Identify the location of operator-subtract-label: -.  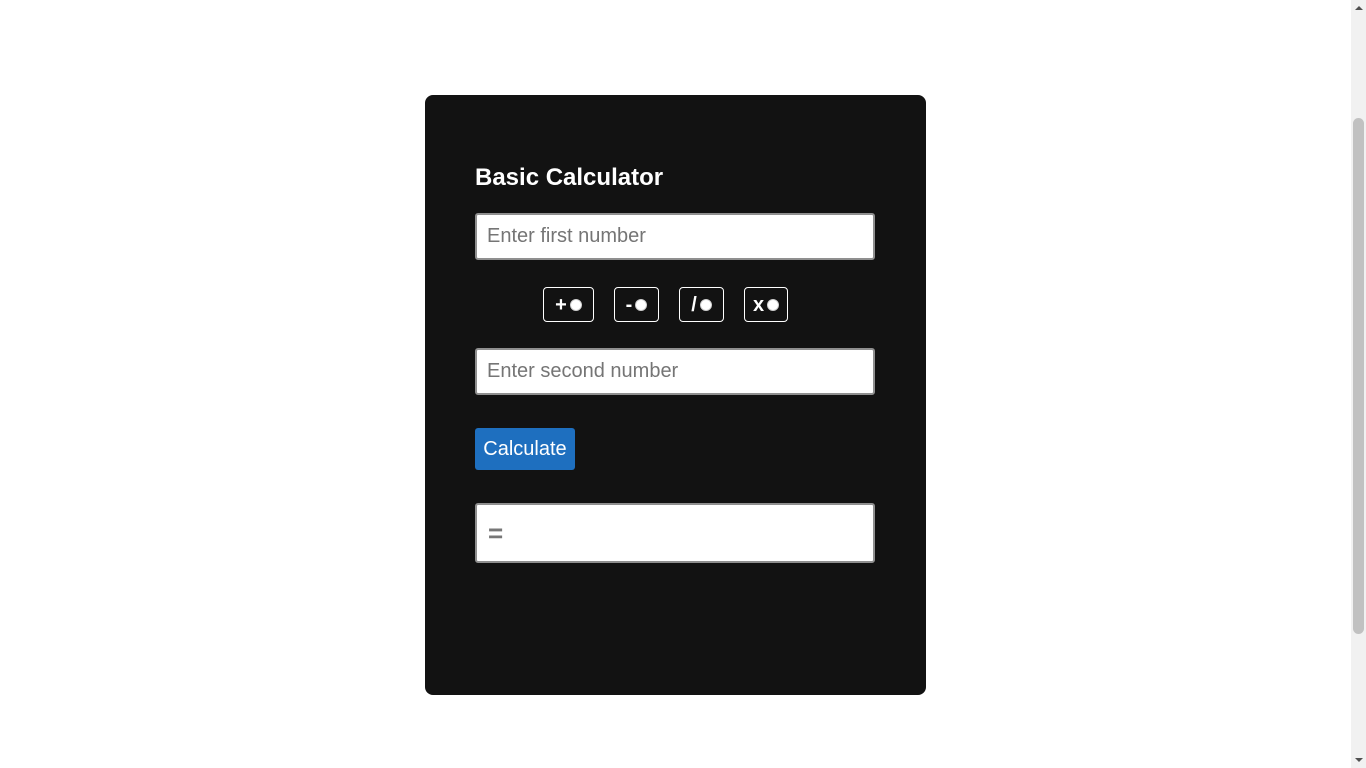
(629, 304).